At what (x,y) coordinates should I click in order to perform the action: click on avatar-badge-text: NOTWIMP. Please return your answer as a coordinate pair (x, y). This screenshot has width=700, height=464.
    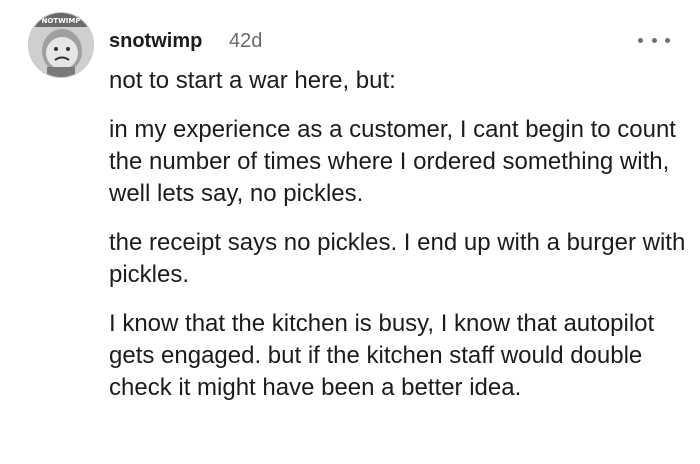
    Looking at the image, I should click on (60, 21).